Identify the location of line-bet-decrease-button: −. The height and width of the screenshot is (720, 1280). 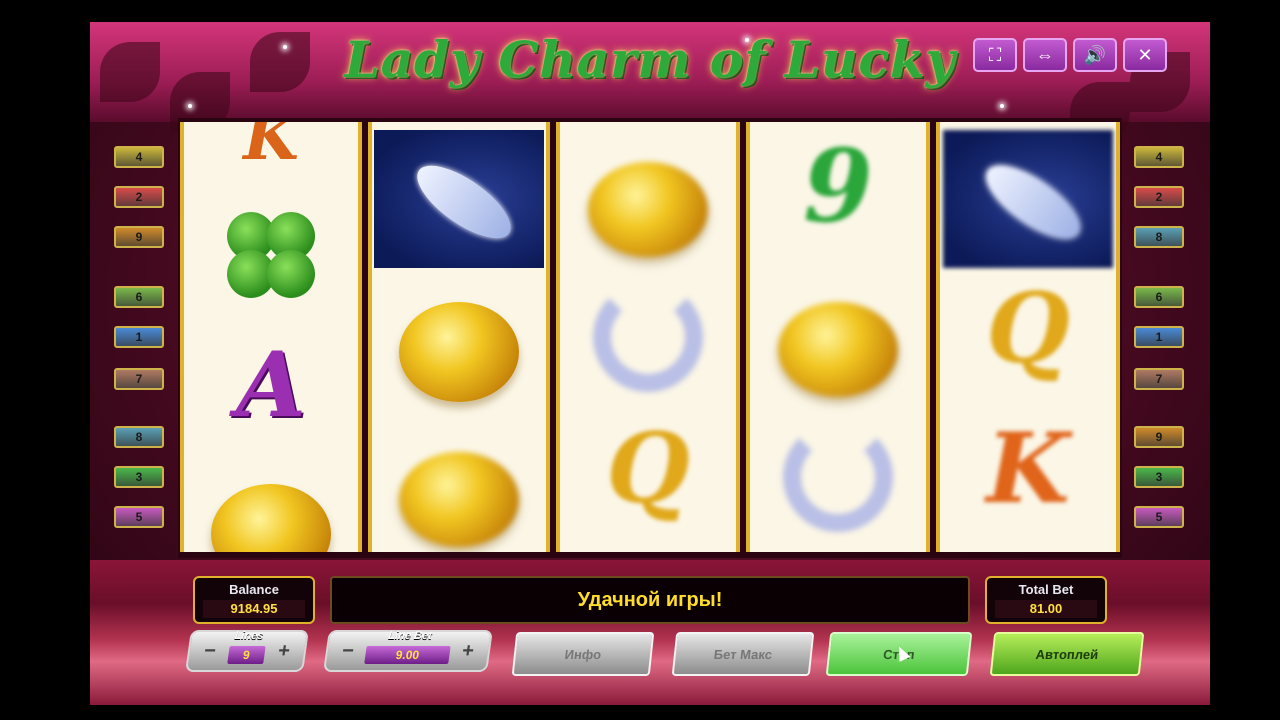
(347, 652).